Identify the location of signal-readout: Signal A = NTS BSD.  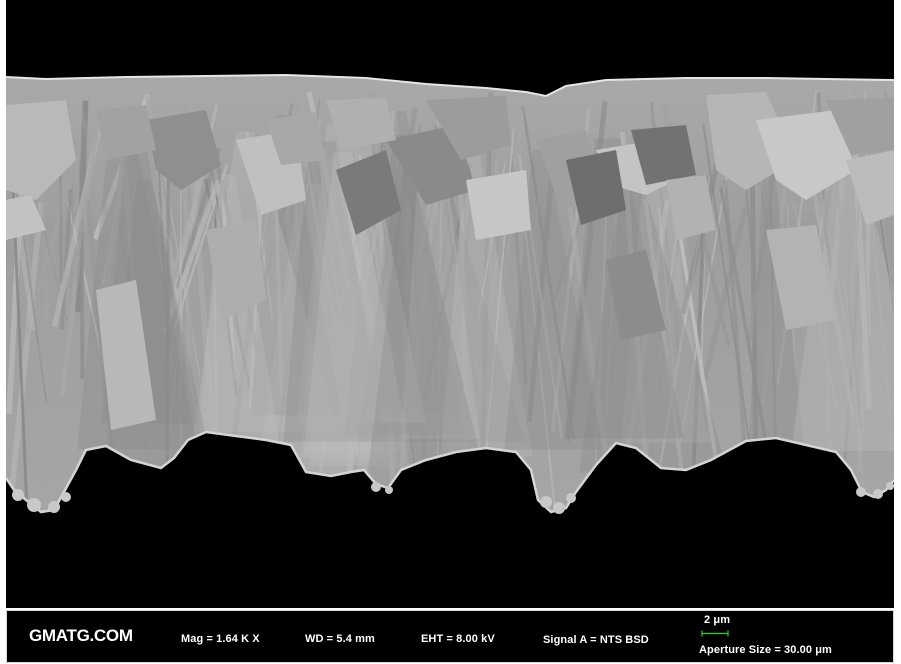
(596, 640).